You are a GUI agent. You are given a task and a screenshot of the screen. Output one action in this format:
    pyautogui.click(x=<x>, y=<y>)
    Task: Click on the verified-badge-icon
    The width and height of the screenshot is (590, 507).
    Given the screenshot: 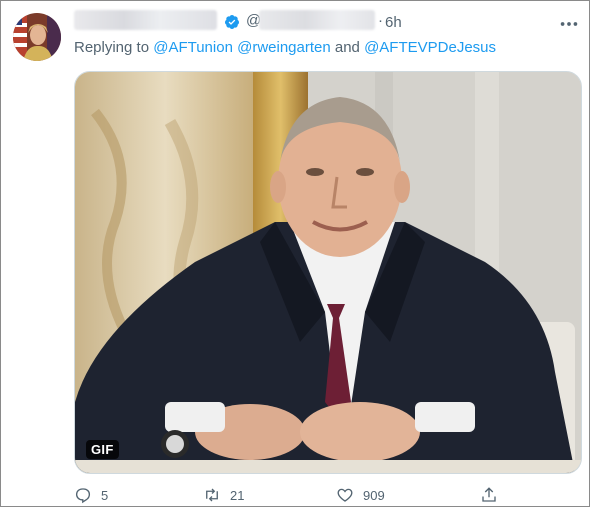 What is the action you would take?
    pyautogui.click(x=231, y=22)
    